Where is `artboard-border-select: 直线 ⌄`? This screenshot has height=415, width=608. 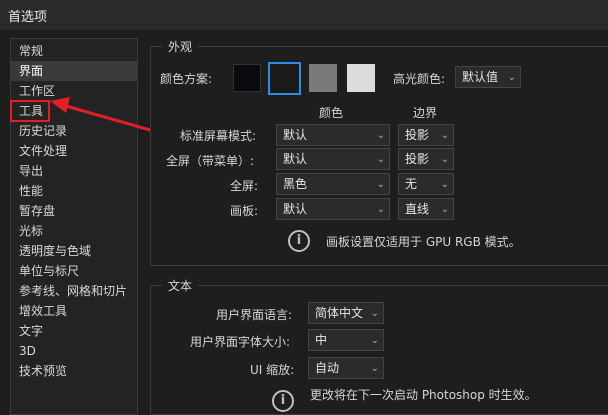 artboard-border-select: 直线 ⌄ is located at coordinates (426, 209).